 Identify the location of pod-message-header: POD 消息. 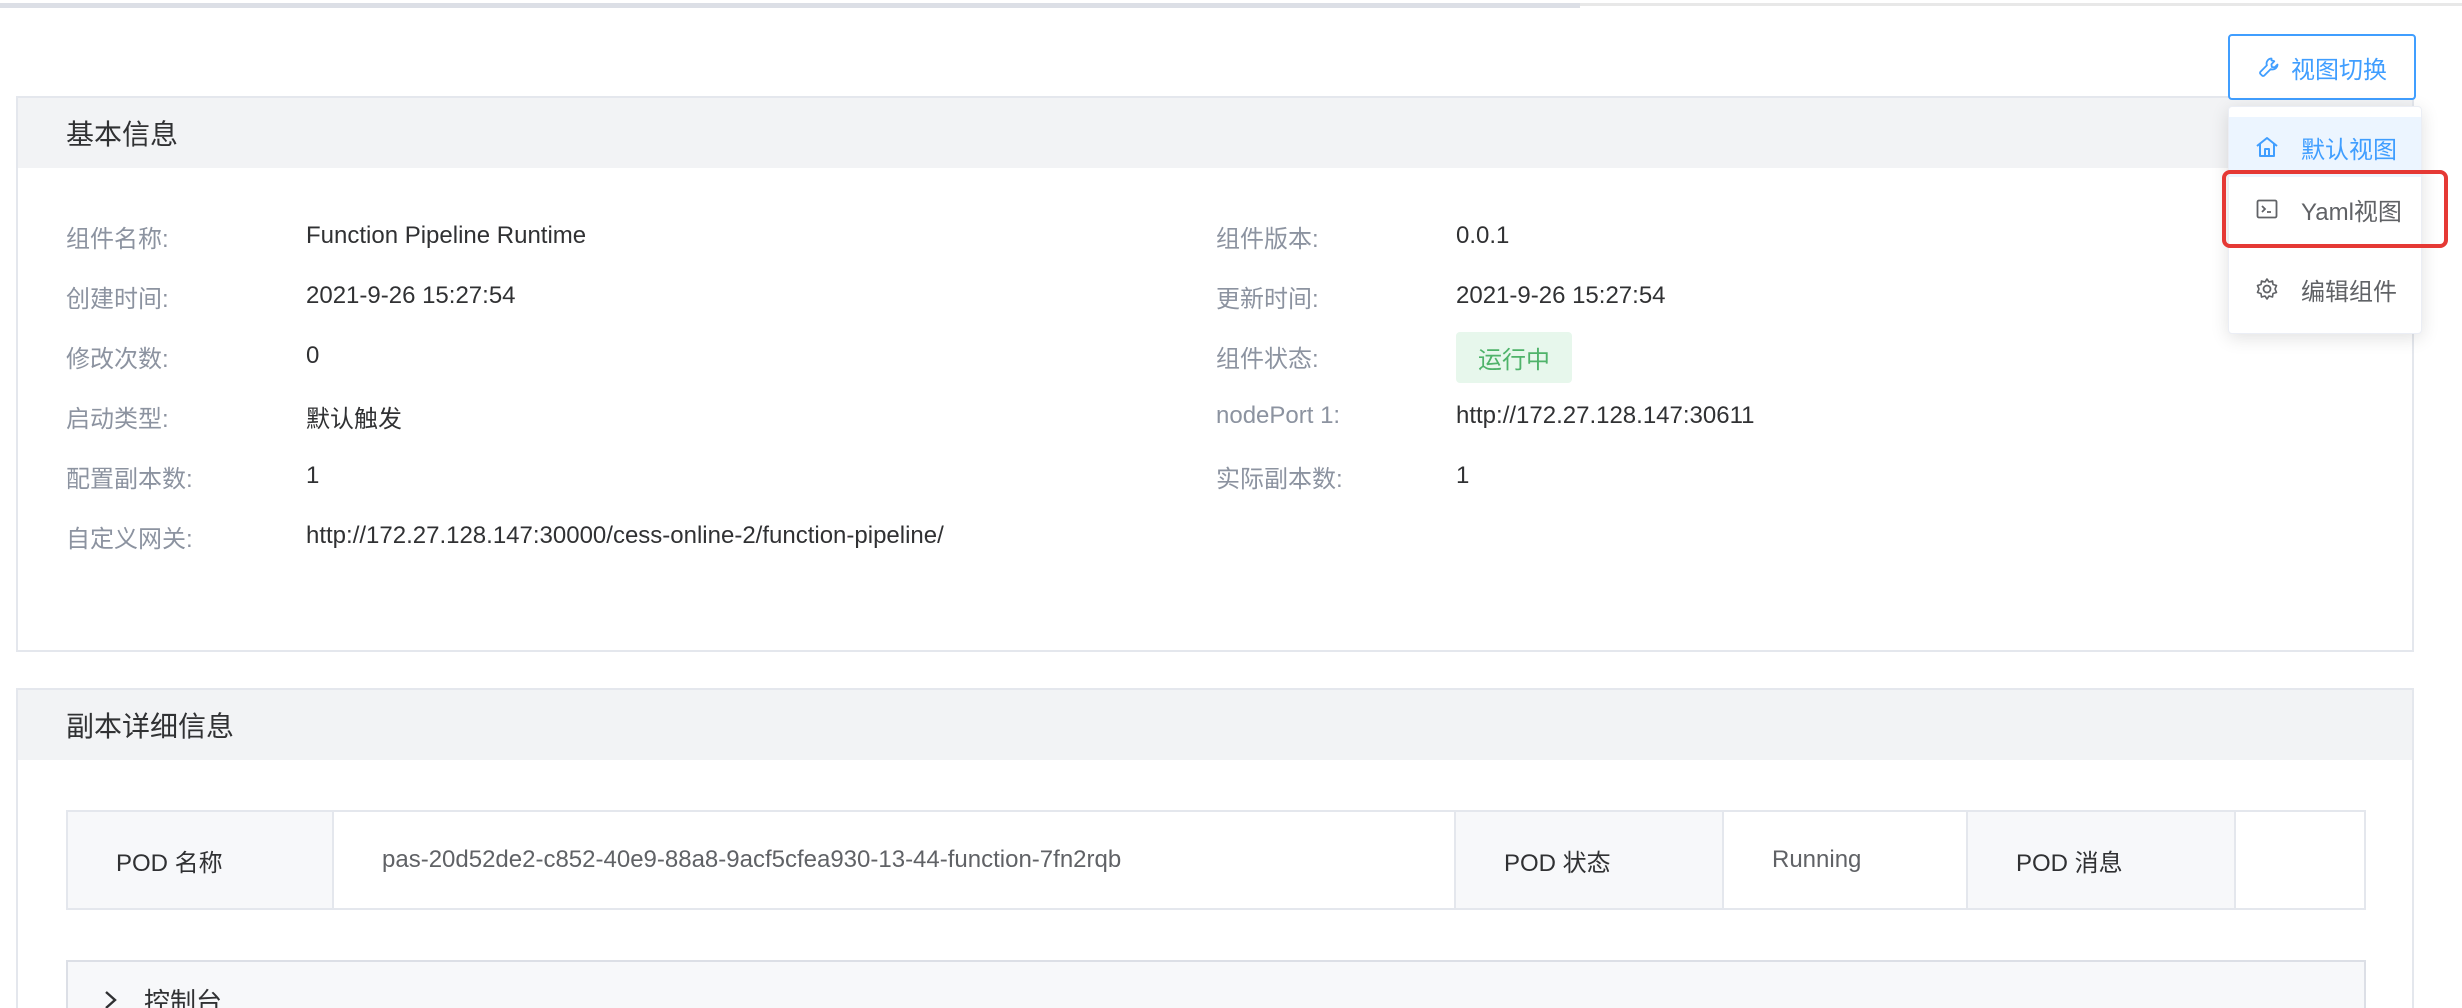
(2100, 860).